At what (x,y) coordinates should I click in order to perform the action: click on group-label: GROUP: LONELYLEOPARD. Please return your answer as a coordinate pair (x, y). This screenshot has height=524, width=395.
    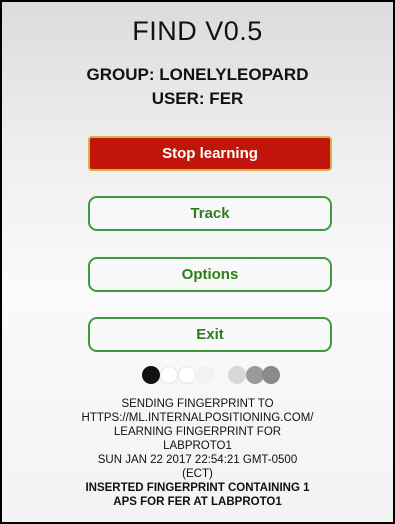
    Looking at the image, I should click on (197, 74).